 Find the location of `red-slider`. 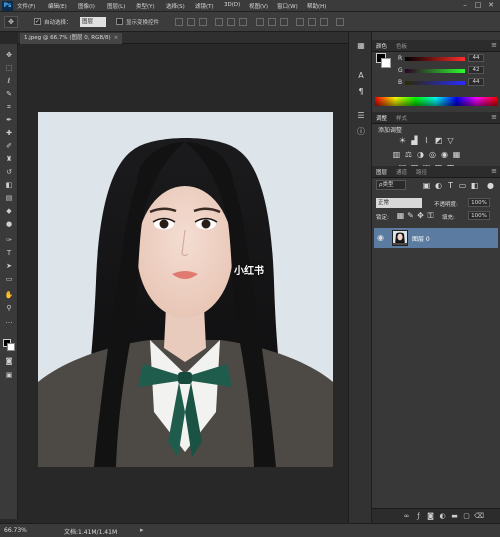

red-slider is located at coordinates (435, 59).